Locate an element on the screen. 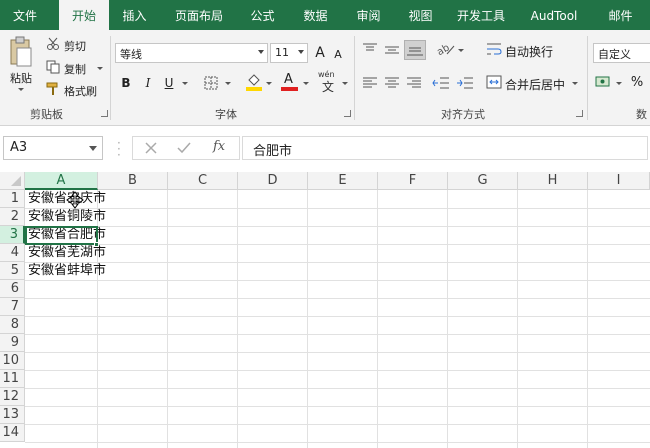  copy-dropdown-caret is located at coordinates (100, 68).